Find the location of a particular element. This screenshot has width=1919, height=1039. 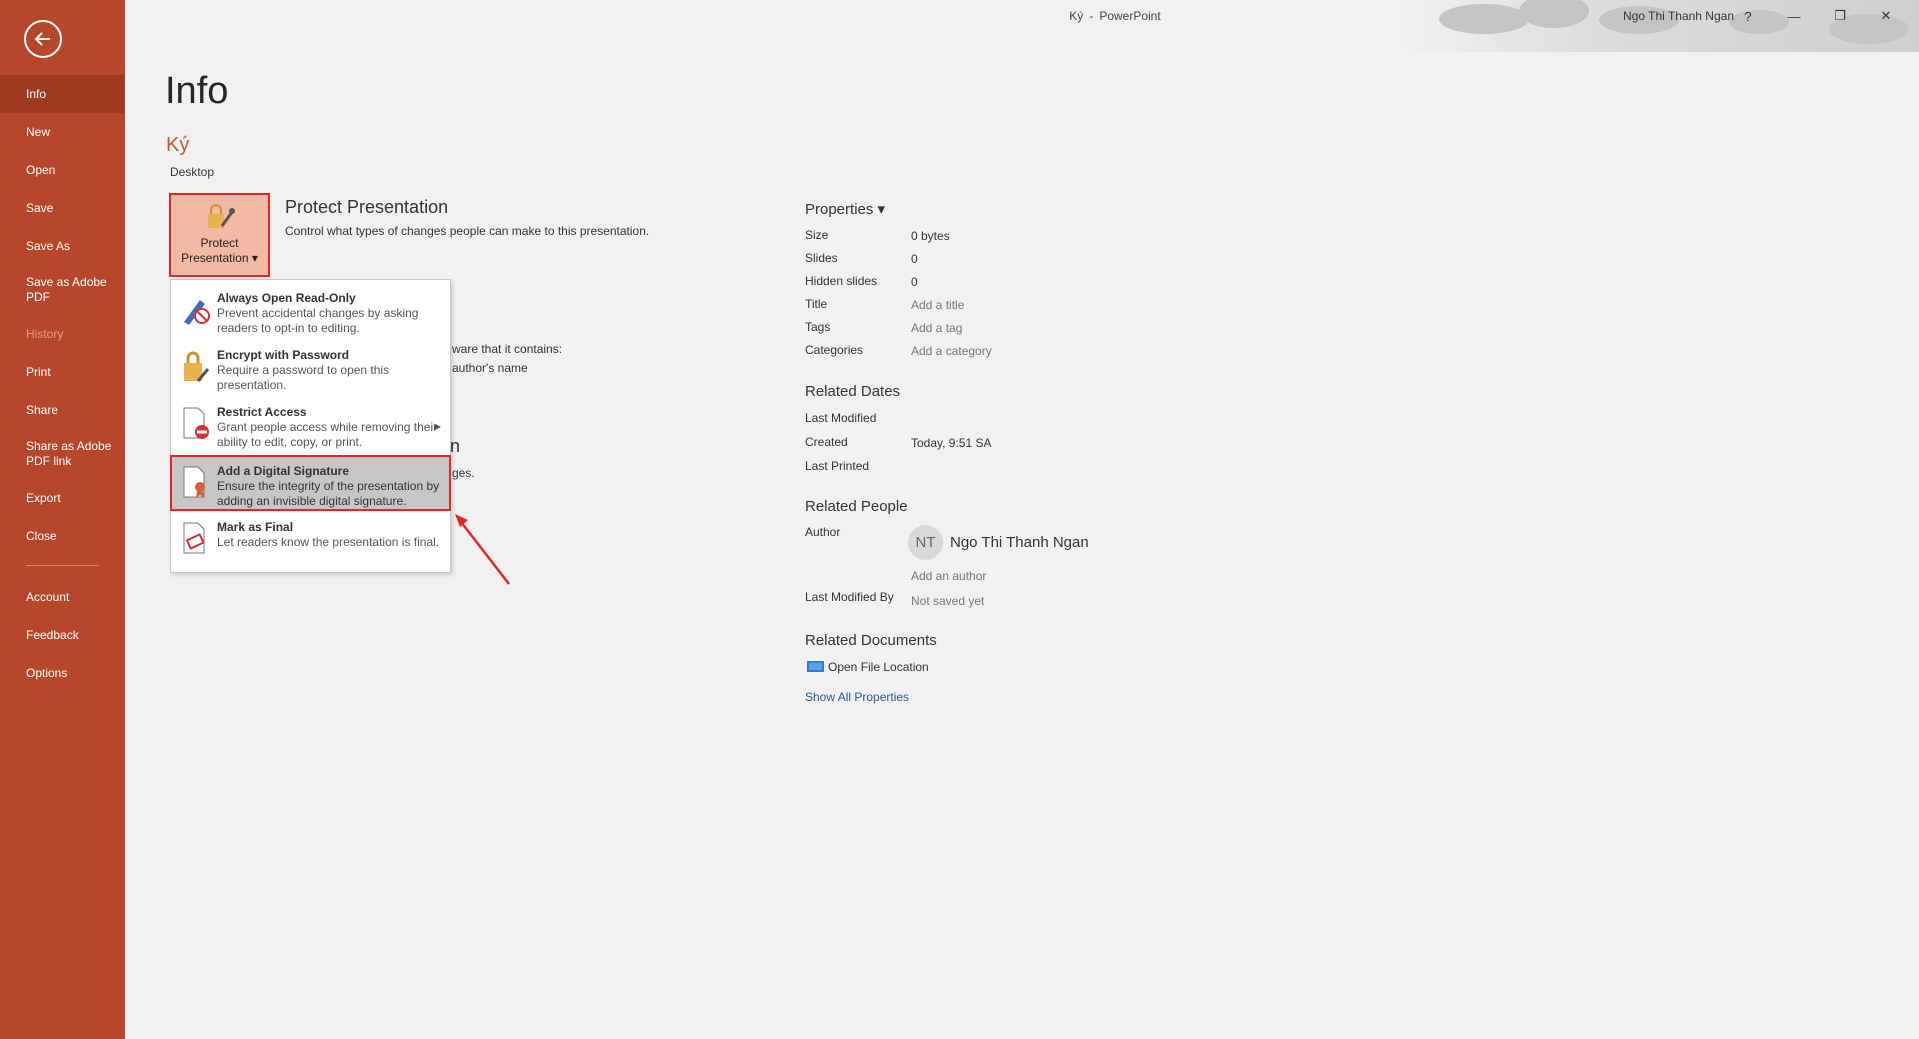

nav-history: History is located at coordinates (45, 333).